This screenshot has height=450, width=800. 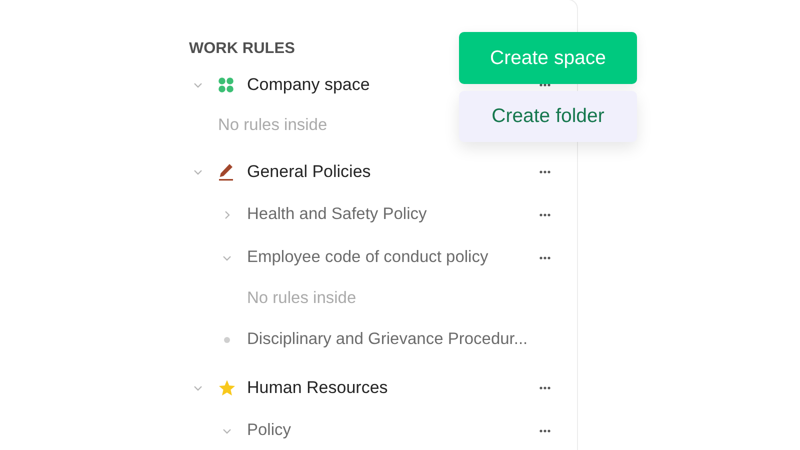 I want to click on section-heading: WORK RULES, so click(x=242, y=49).